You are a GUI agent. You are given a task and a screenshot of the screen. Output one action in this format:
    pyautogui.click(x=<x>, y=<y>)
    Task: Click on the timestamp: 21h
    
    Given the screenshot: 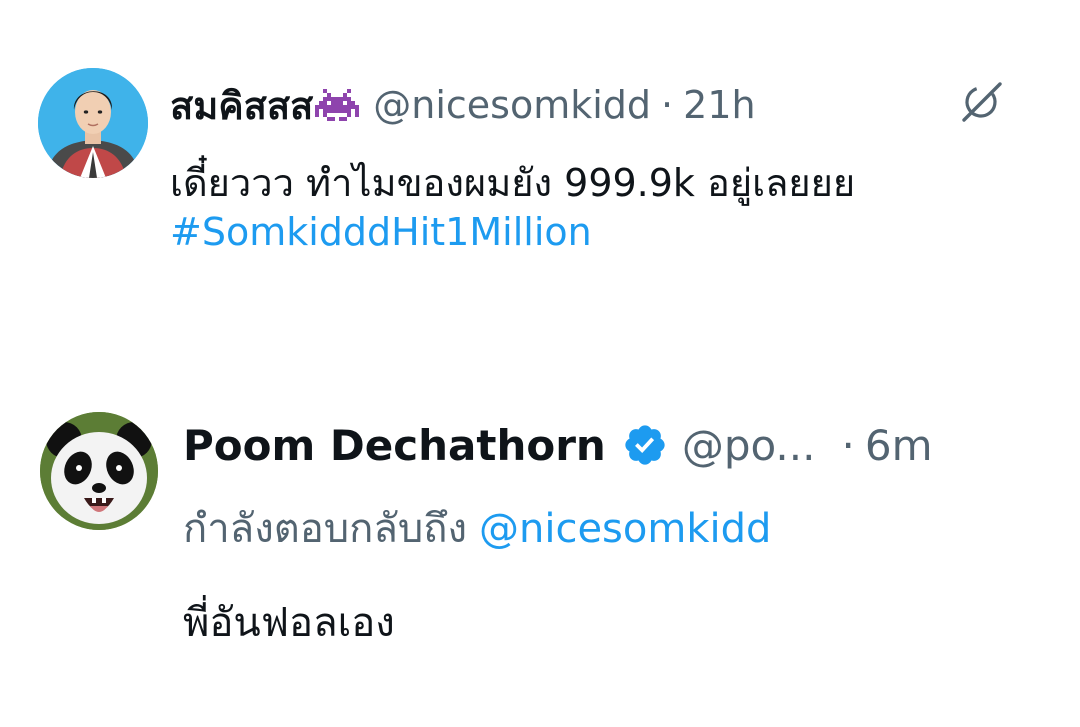 What is the action you would take?
    pyautogui.click(x=719, y=105)
    